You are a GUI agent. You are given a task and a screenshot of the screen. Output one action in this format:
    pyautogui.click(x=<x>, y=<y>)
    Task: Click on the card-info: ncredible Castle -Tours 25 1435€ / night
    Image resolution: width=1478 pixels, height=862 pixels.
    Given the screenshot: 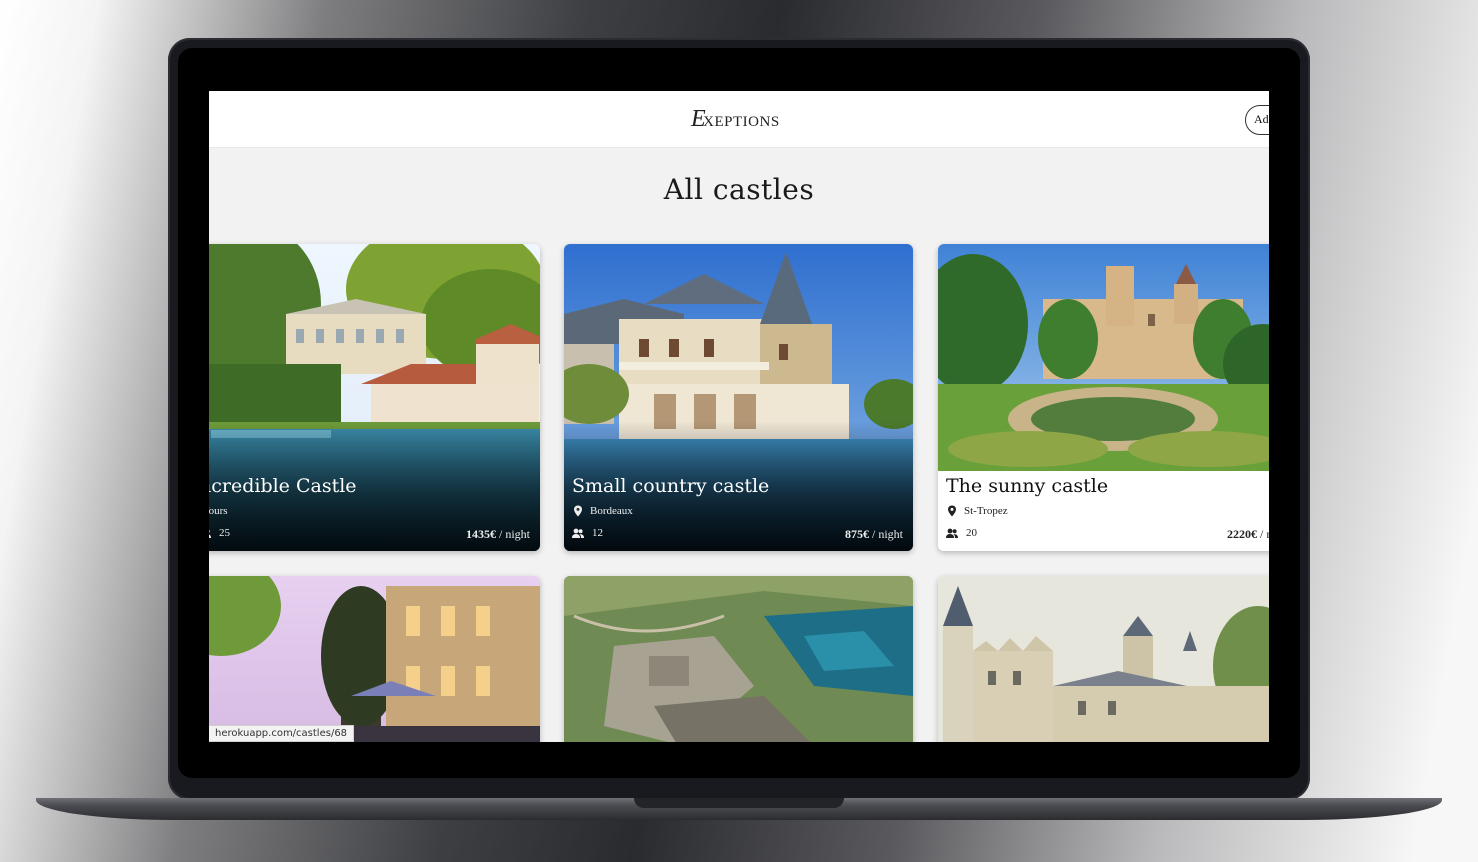 What is the action you would take?
    pyautogui.click(x=374, y=511)
    